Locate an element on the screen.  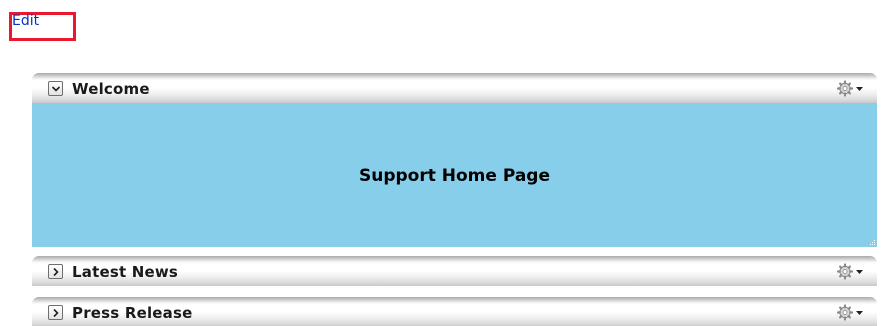
chevron-down-icon is located at coordinates (55, 88).